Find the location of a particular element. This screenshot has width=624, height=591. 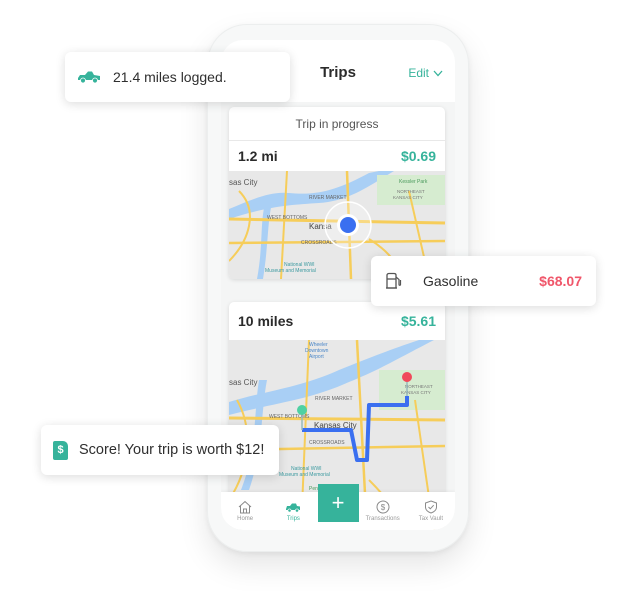

dollar-document-icon: $ is located at coordinates (60, 450).